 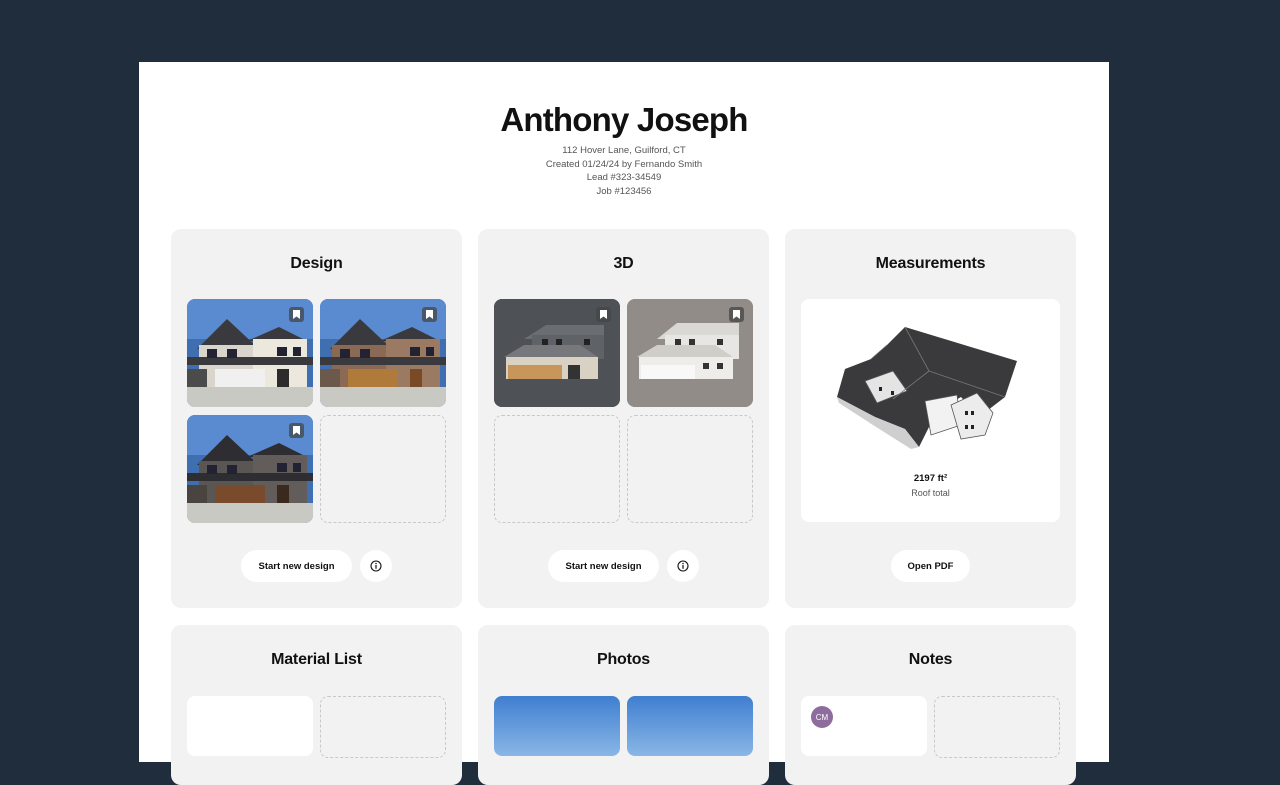 I want to click on customer-address: 112 Hover Lane, Guilford, CT, so click(x=624, y=150).